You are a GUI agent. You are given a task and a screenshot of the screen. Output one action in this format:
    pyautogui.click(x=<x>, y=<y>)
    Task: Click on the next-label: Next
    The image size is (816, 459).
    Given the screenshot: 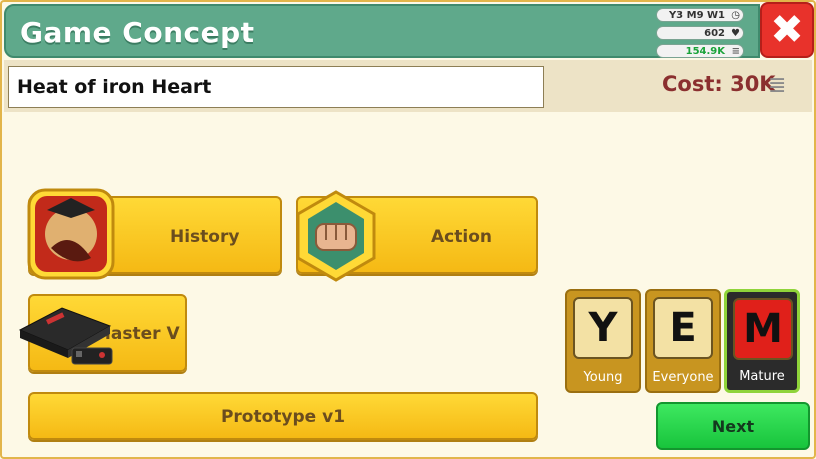 What is the action you would take?
    pyautogui.click(x=733, y=426)
    